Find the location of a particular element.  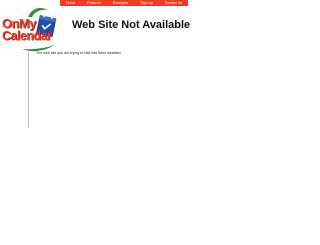

page-title: Web Site Not Available is located at coordinates (131, 25).